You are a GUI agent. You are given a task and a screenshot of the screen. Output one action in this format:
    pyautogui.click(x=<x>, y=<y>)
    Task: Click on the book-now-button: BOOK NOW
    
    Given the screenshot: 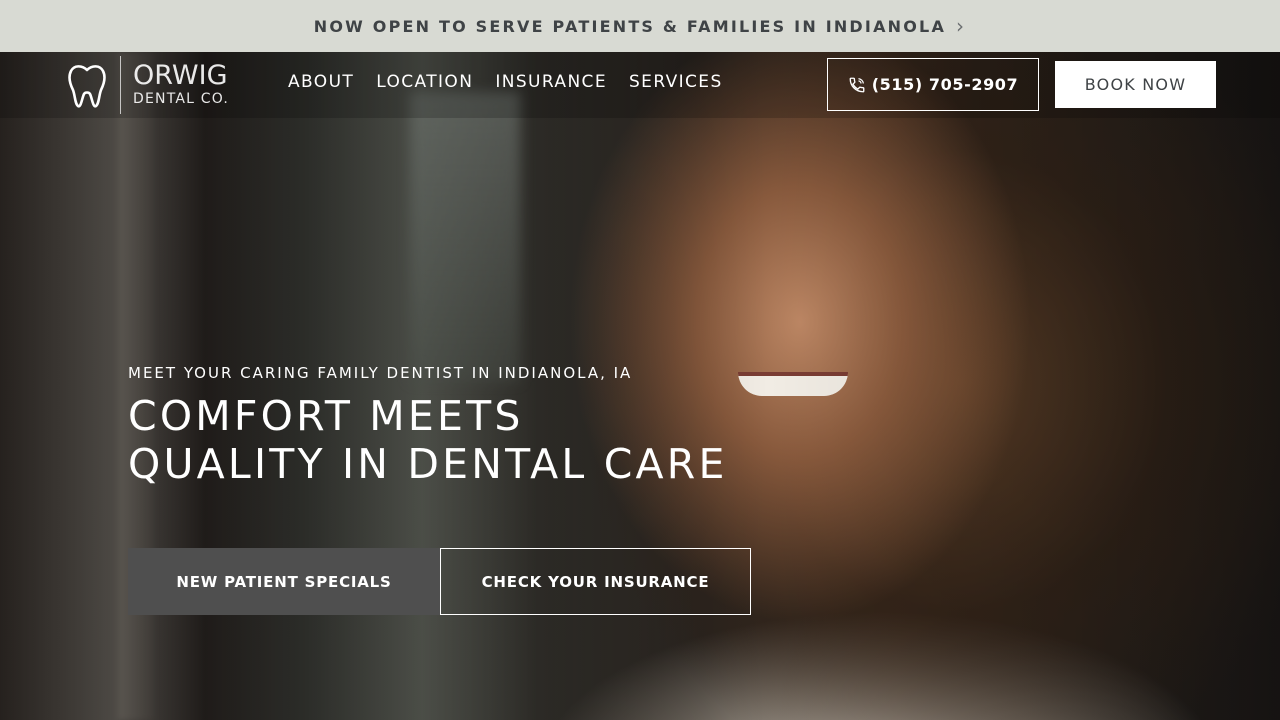 What is the action you would take?
    pyautogui.click(x=1135, y=84)
    